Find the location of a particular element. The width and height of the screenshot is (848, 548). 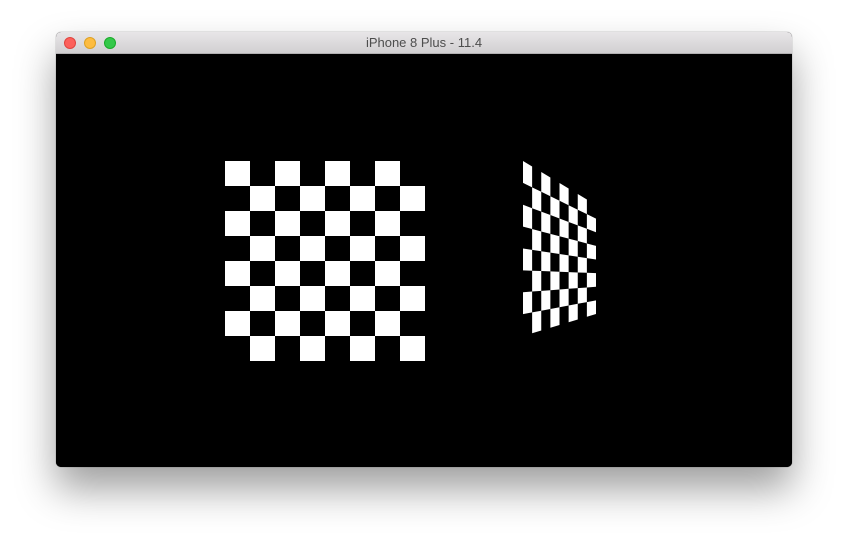

window-title: iPhone 8 Plus - 11.4 is located at coordinates (424, 42).